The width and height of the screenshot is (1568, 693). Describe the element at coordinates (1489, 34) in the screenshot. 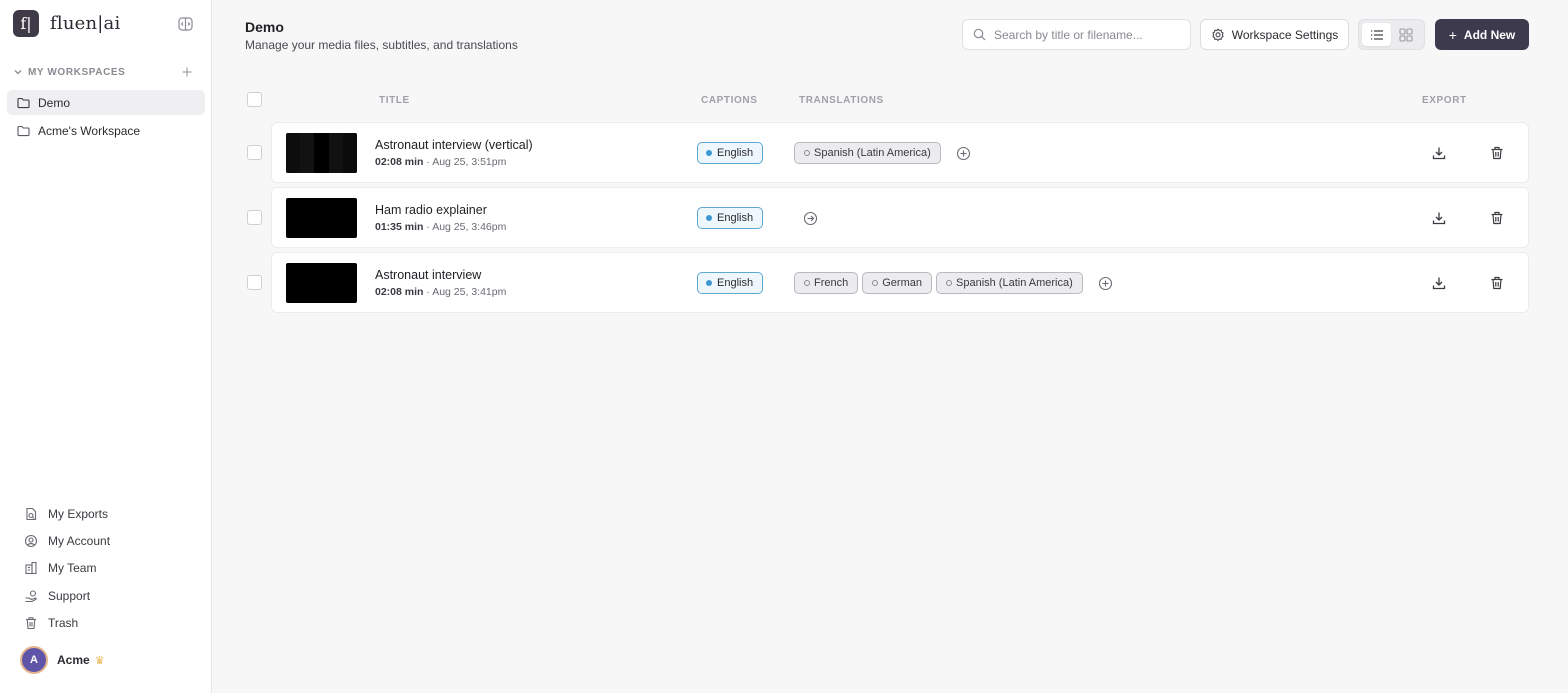

I see `add-new-label: Add New` at that location.